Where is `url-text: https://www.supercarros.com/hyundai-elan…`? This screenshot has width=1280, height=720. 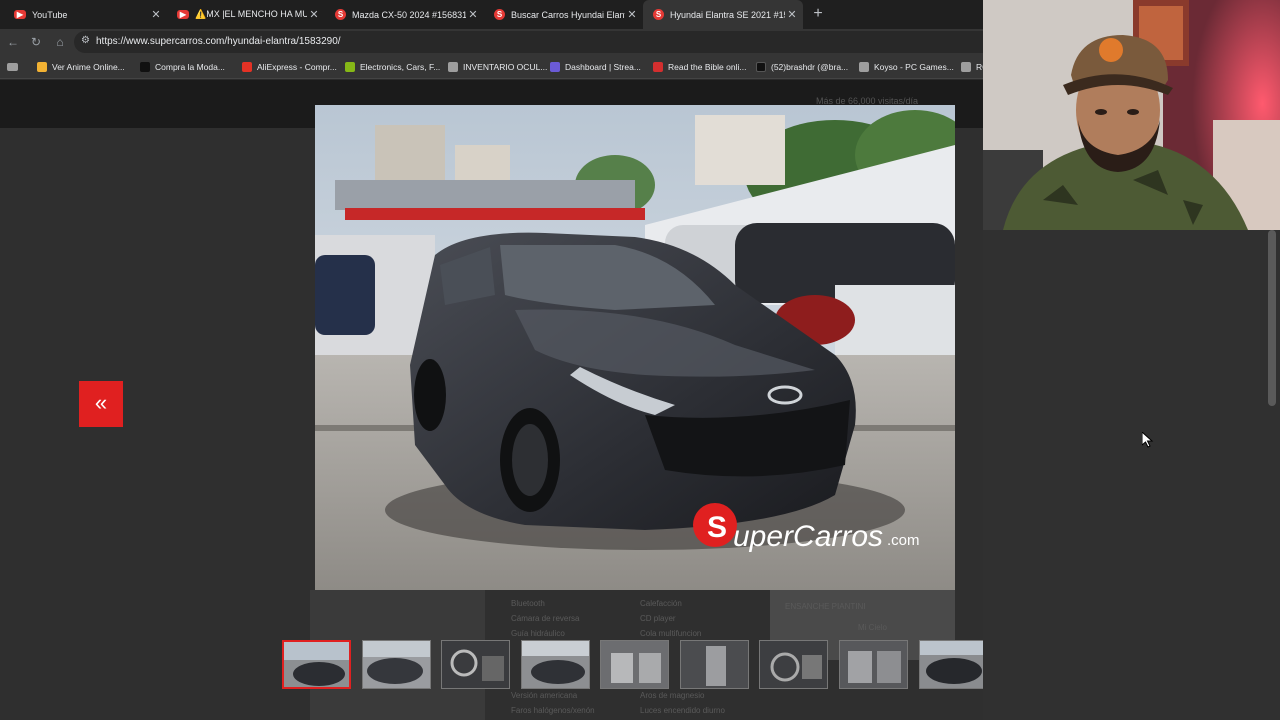 url-text: https://www.supercarros.com/hyundai-elan… is located at coordinates (218, 41).